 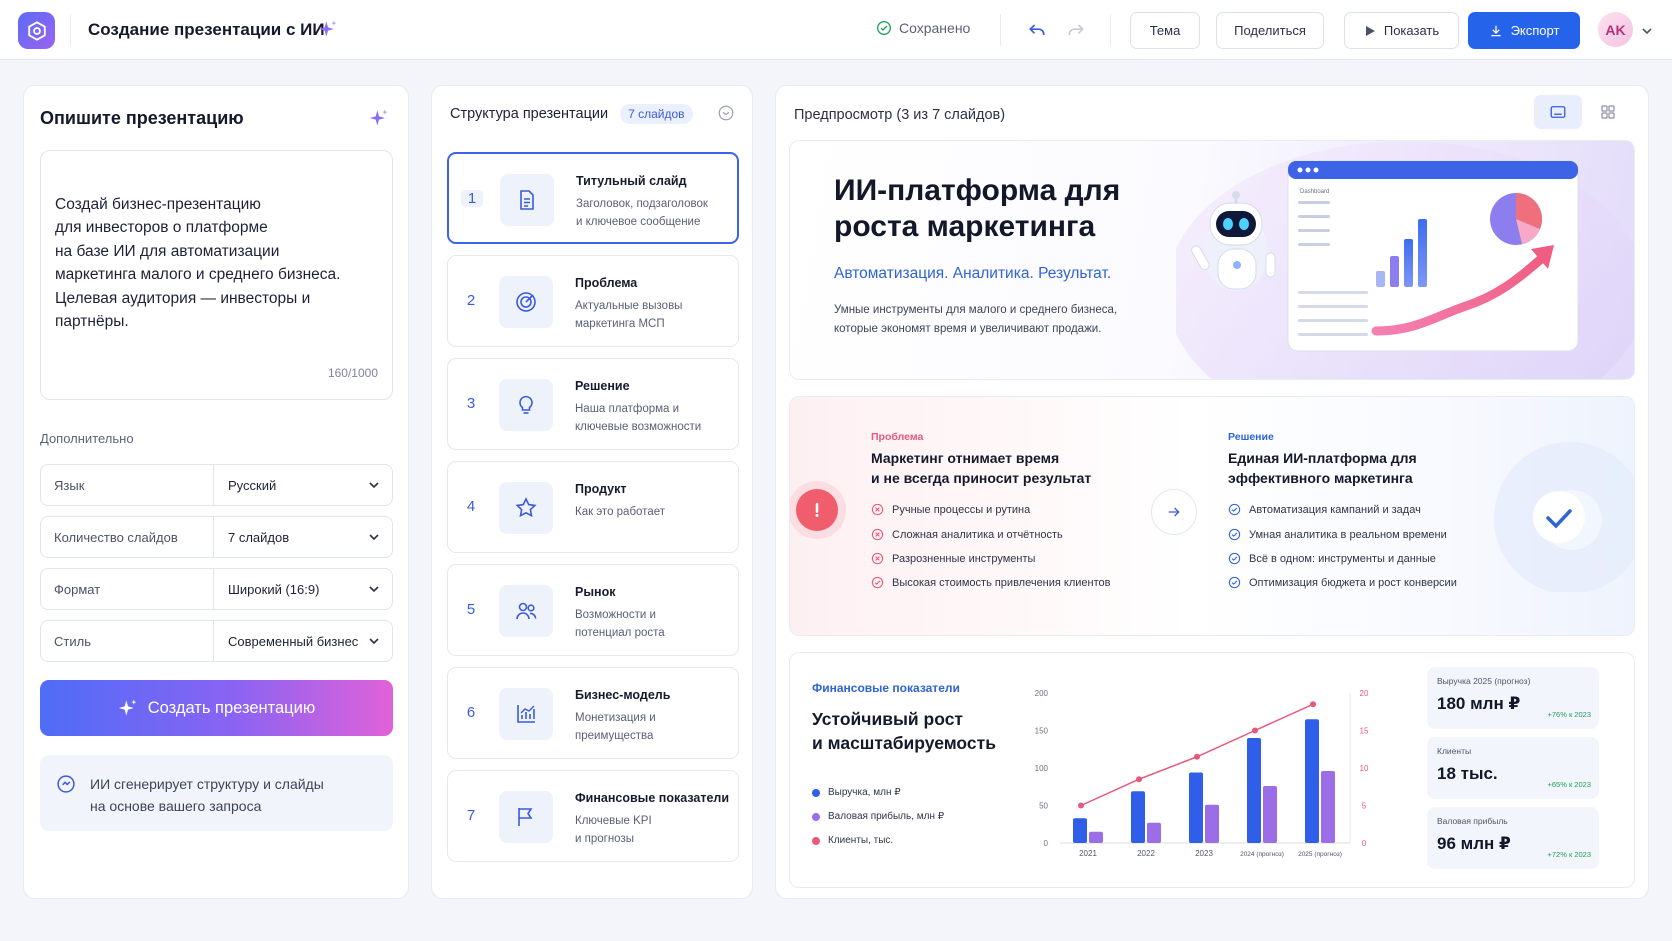 What do you see at coordinates (526, 405) in the screenshot?
I see `lightbulb-icon` at bounding box center [526, 405].